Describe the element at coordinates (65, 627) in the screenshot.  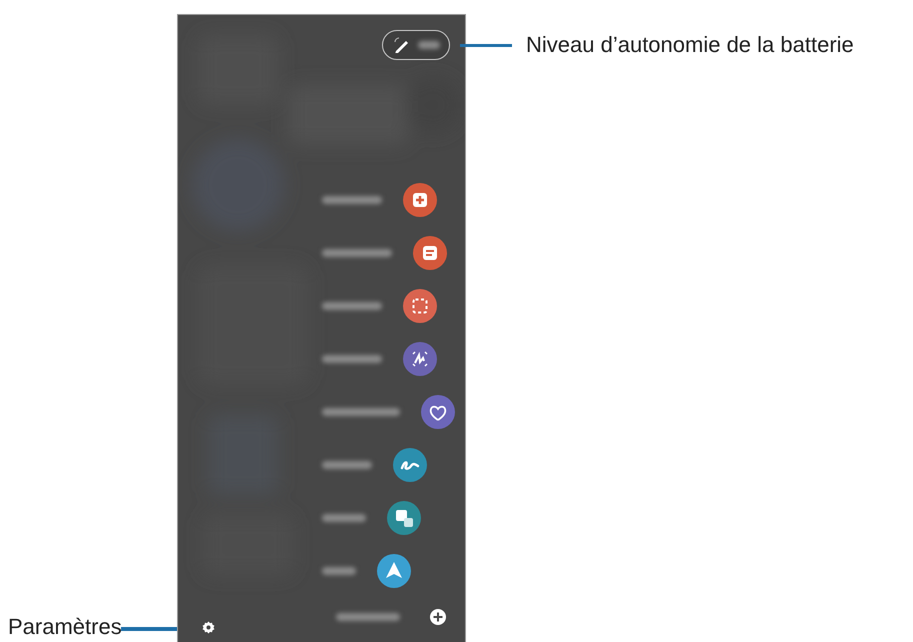
I see `callout-label: Paramètres` at that location.